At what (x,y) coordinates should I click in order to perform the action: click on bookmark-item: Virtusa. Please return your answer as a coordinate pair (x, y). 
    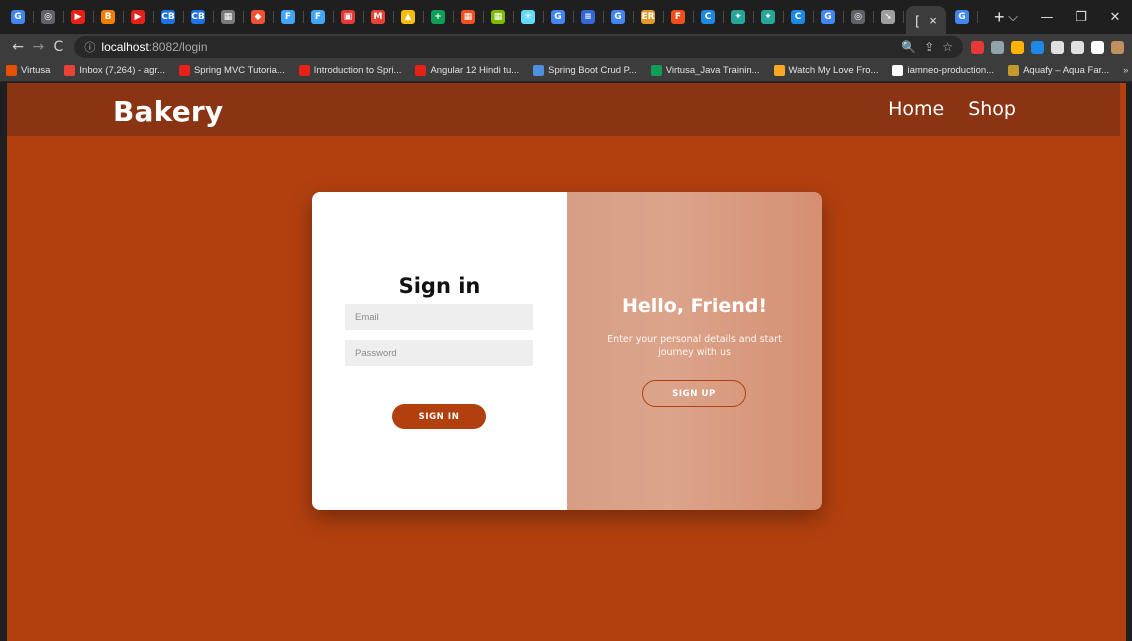
    Looking at the image, I should click on (28, 70).